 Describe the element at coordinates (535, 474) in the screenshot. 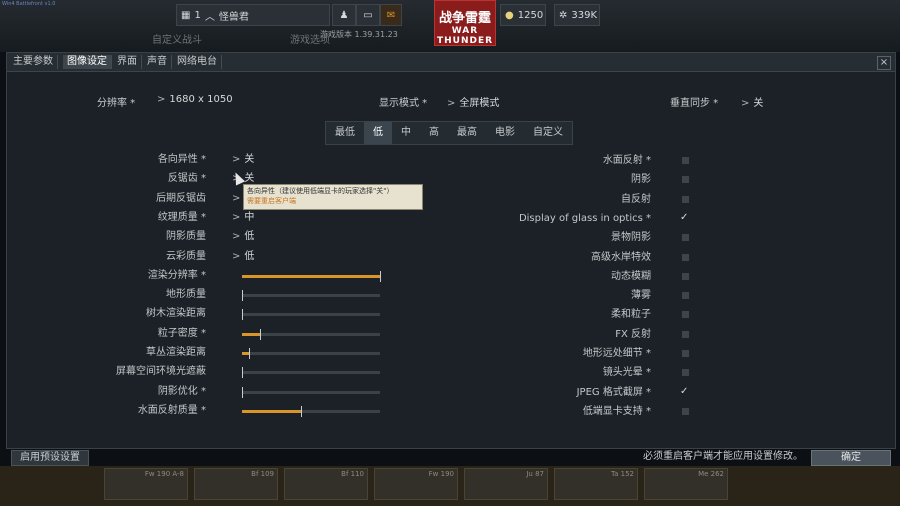

I see `vehicle-slot-label: Ju 87` at that location.